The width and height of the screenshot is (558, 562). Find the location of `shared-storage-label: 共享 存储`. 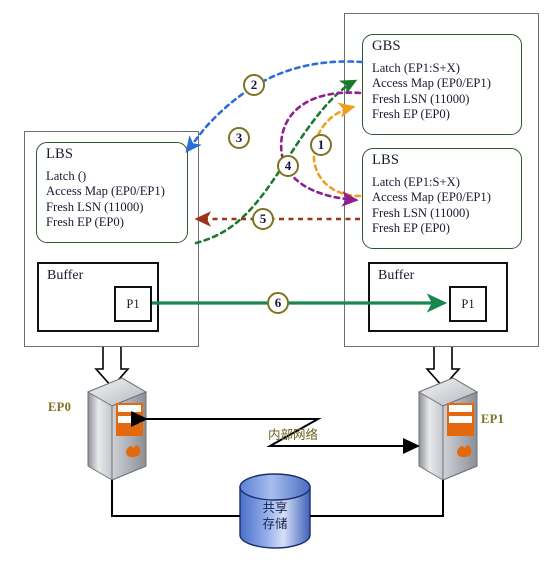

shared-storage-label: 共享 存储 is located at coordinates (275, 516).